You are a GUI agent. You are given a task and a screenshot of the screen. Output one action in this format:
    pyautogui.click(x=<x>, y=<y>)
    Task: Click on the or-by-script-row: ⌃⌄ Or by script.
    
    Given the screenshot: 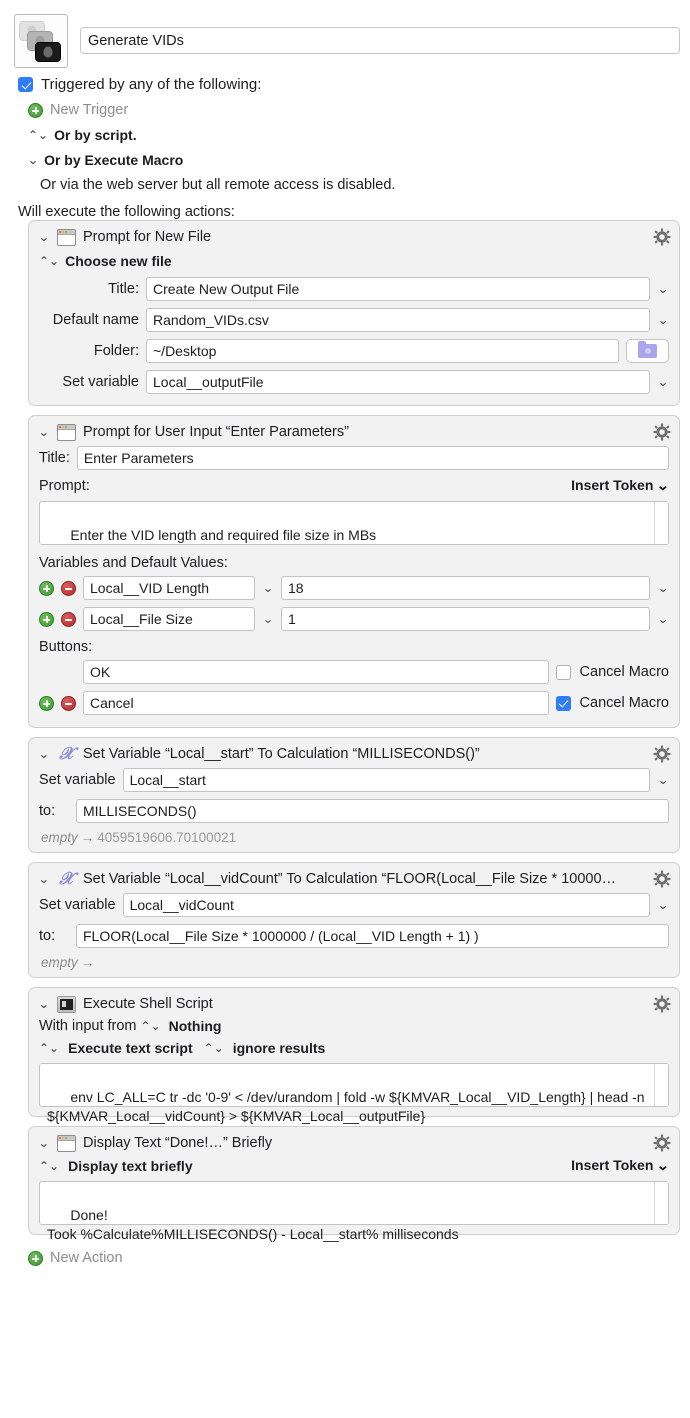 What is the action you would take?
    pyautogui.click(x=359, y=135)
    